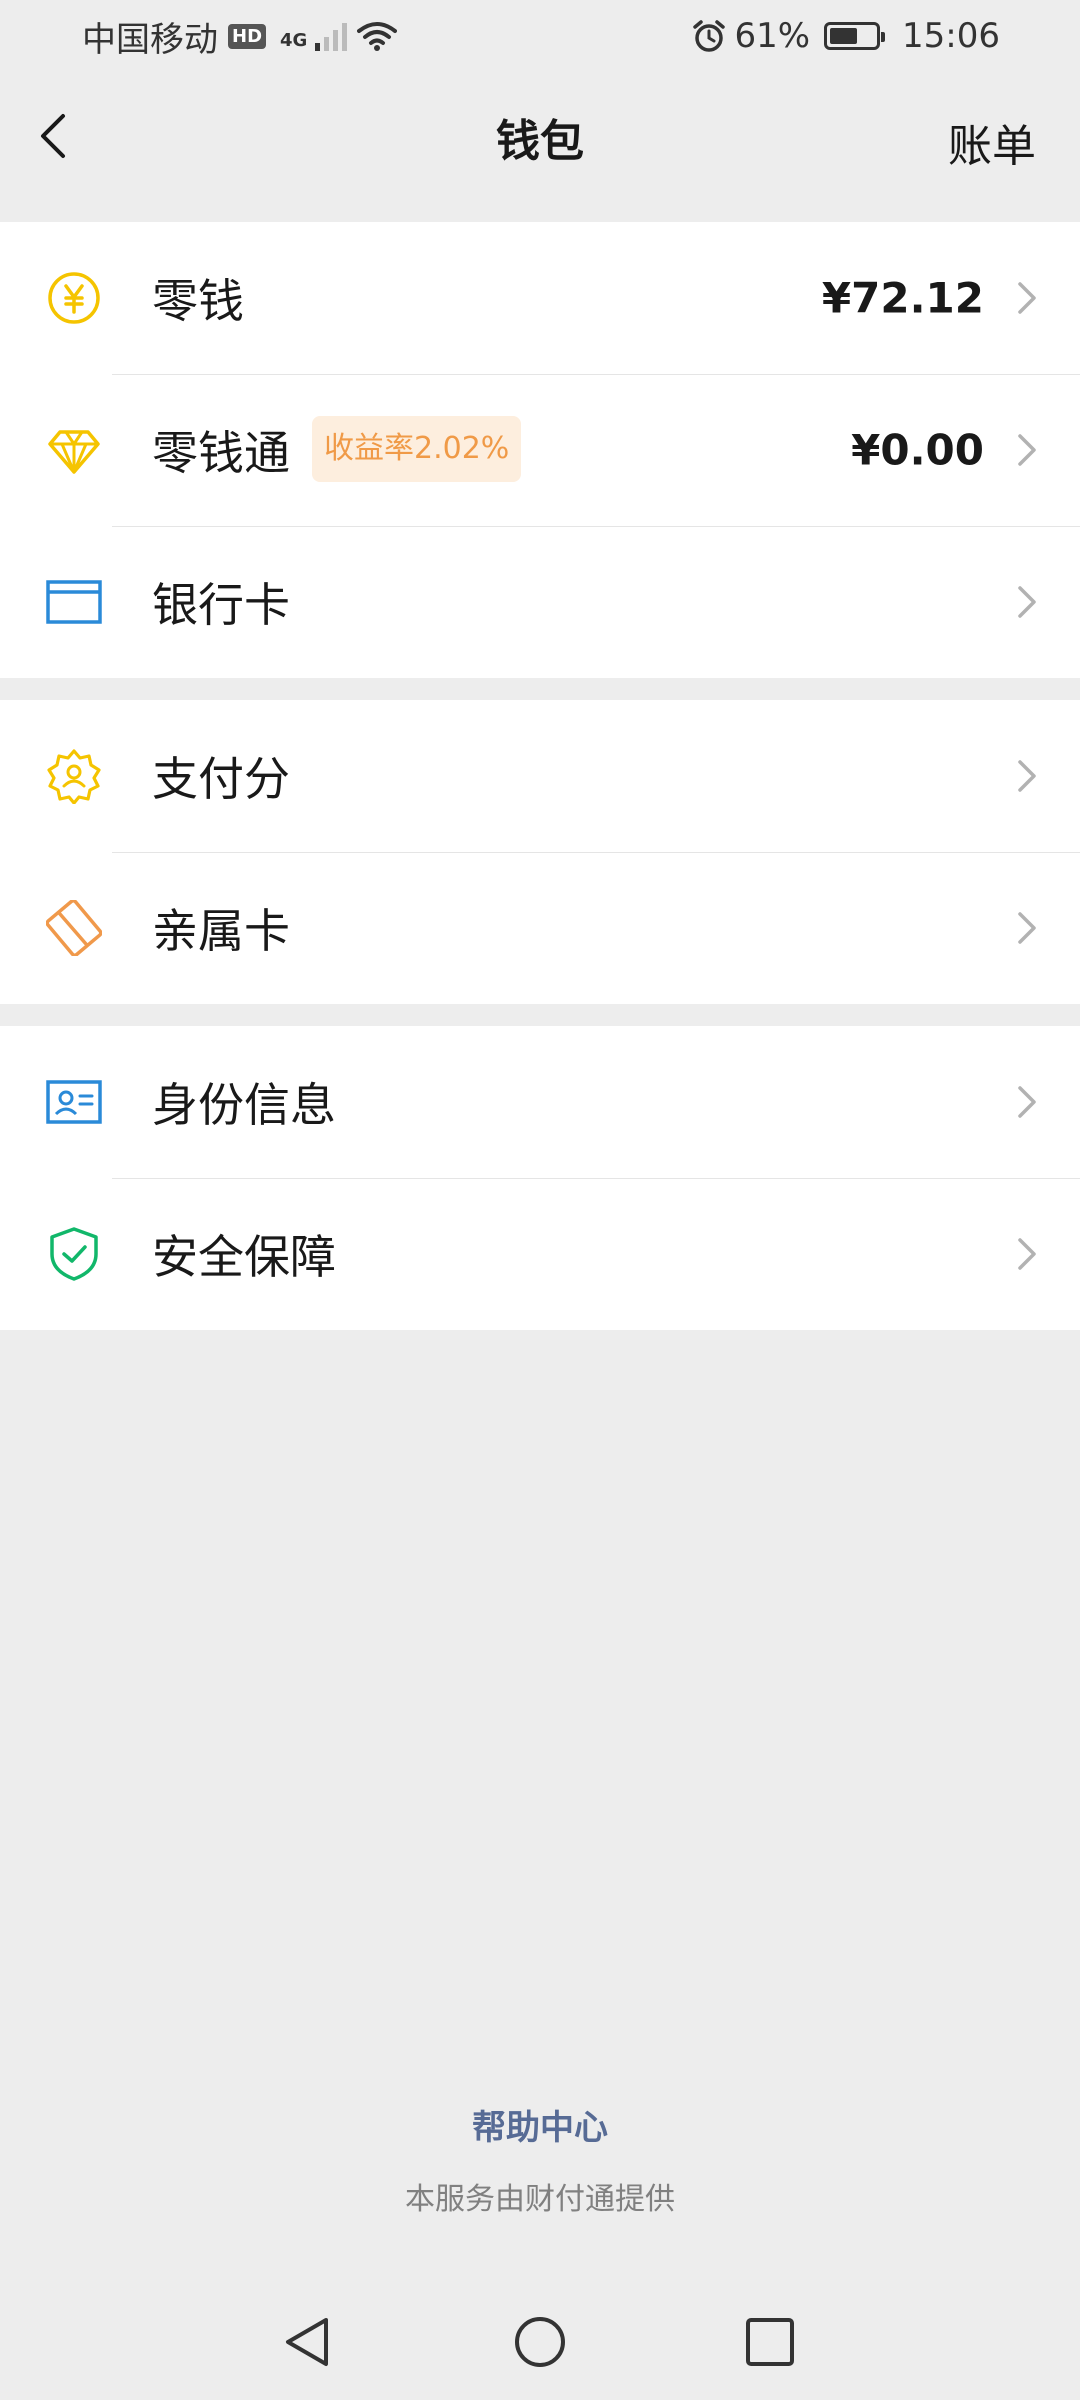 The height and width of the screenshot is (2400, 1080). What do you see at coordinates (244, 1257) in the screenshot?
I see `row-security-label: 安全保障` at bounding box center [244, 1257].